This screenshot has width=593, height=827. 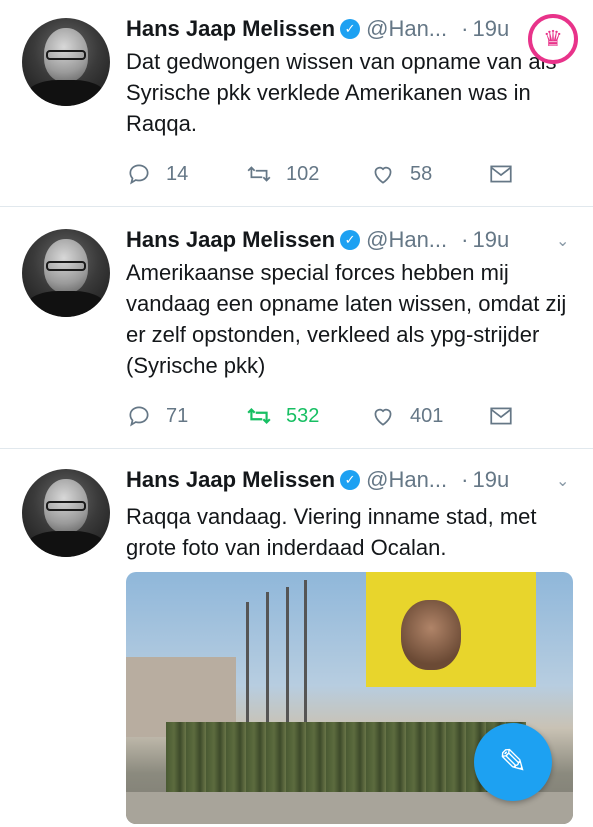 What do you see at coordinates (282, 174) in the screenshot?
I see `retweet-button: 102` at bounding box center [282, 174].